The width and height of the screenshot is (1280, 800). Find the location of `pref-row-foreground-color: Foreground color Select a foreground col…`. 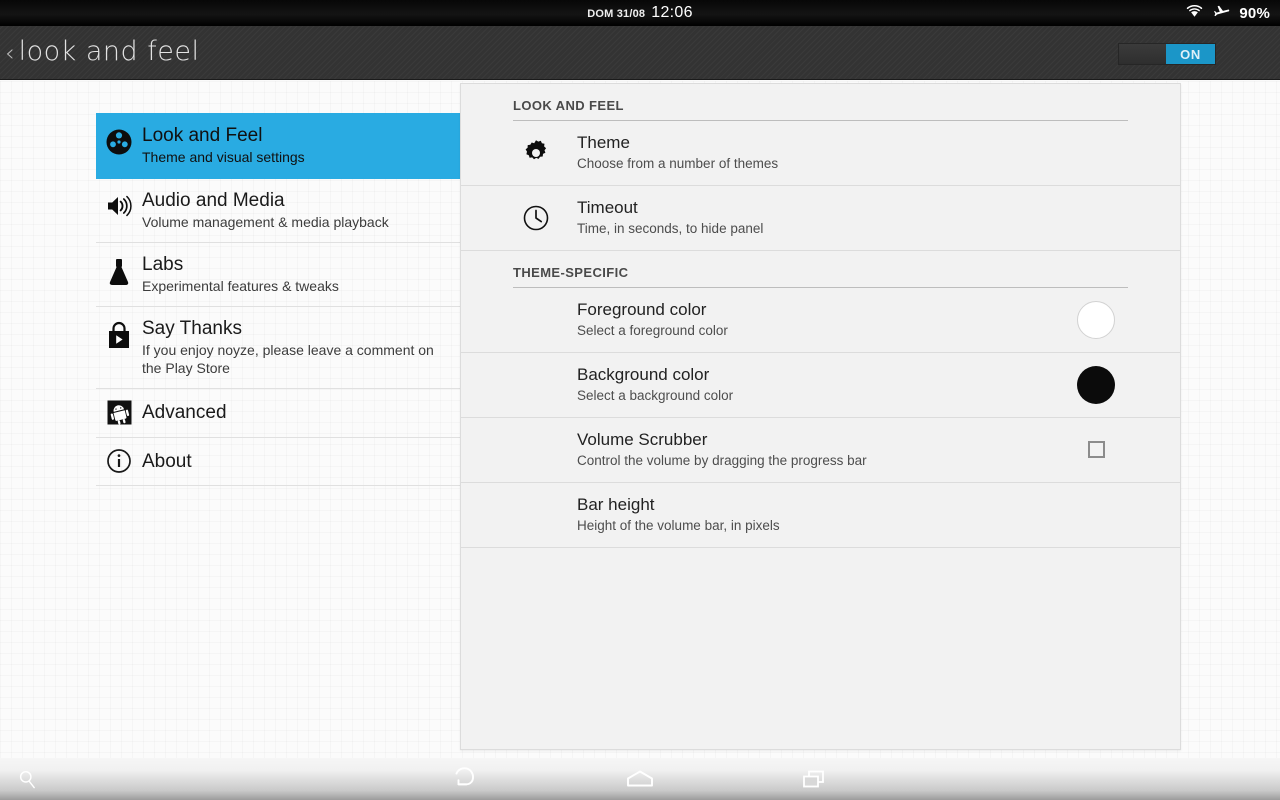

pref-row-foreground-color: Foreground color Select a foreground col… is located at coordinates (820, 320).